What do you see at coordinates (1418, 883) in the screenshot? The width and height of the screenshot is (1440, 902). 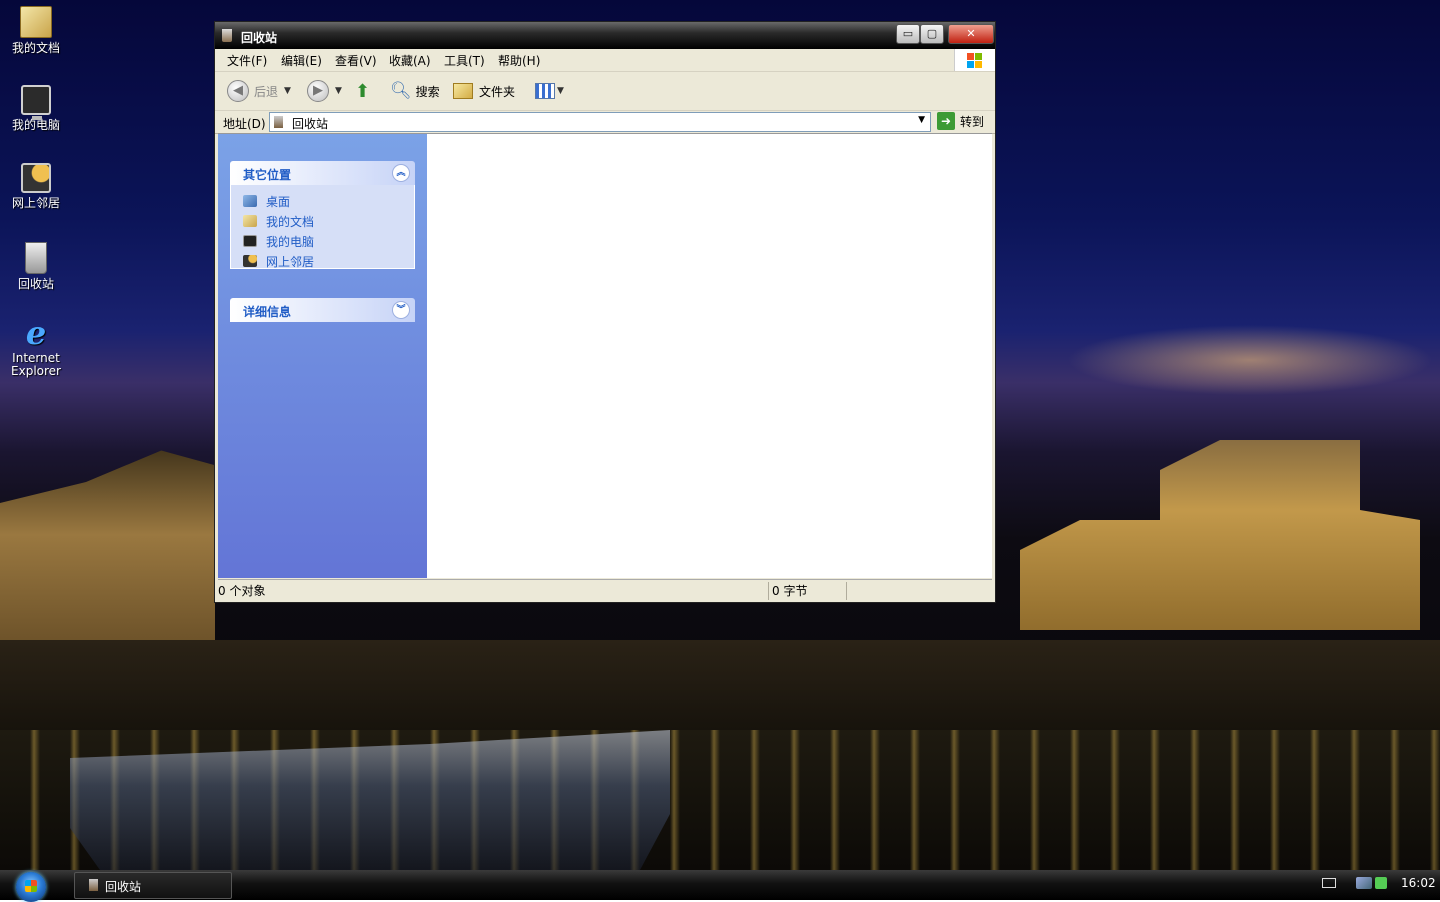 I see `clock: 16:02` at bounding box center [1418, 883].